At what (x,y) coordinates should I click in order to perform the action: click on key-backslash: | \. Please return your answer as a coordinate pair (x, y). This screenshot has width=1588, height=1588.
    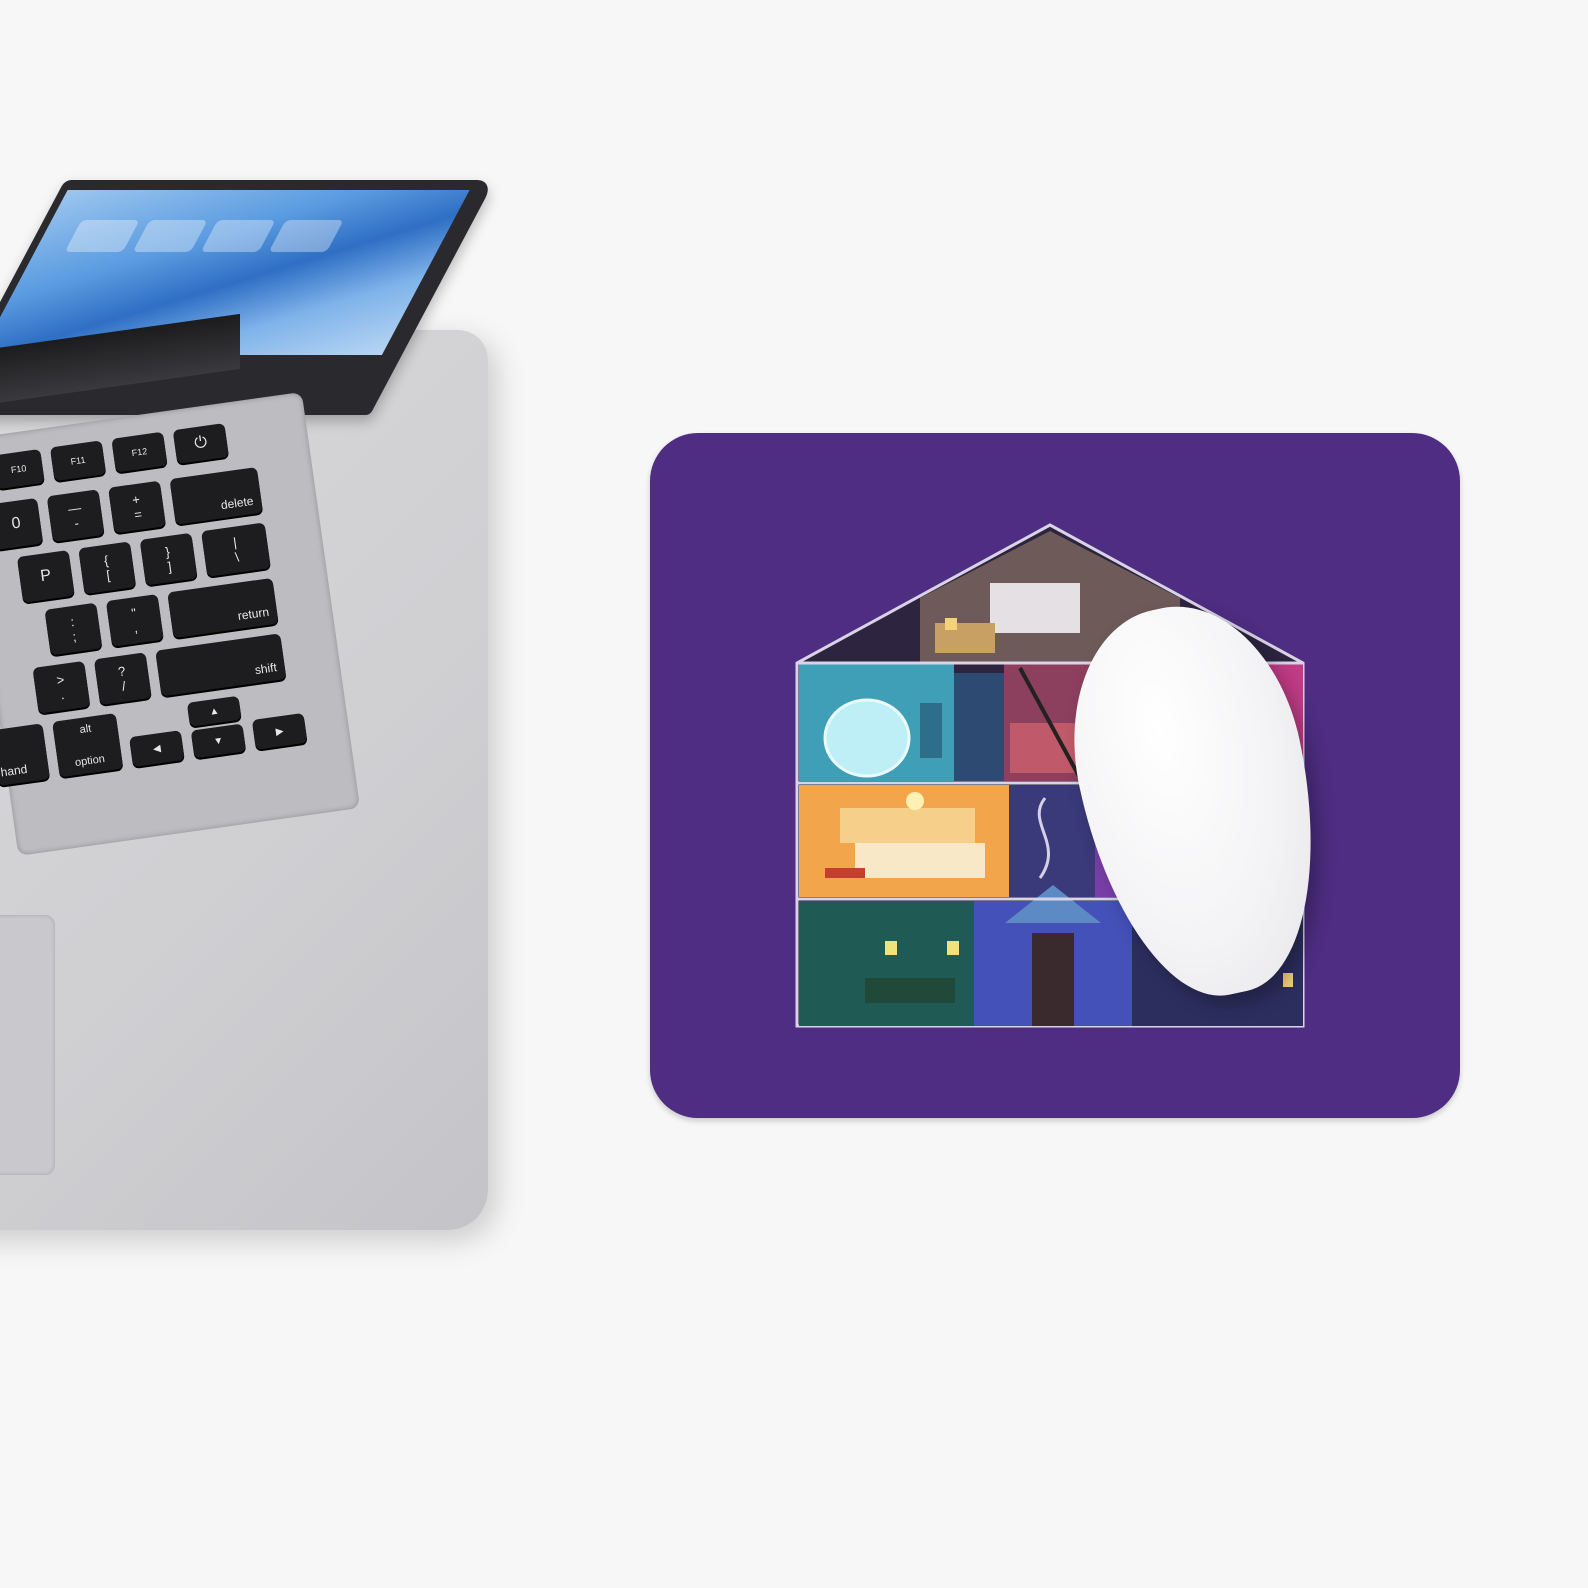
    Looking at the image, I should click on (236, 549).